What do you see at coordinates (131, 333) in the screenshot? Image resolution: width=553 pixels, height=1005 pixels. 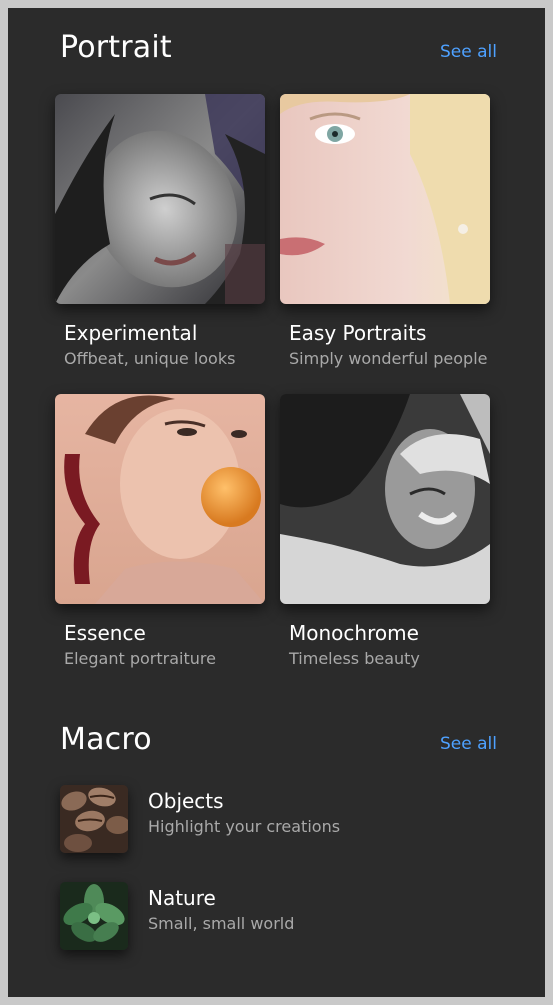 I see `card-title: Experimental` at bounding box center [131, 333].